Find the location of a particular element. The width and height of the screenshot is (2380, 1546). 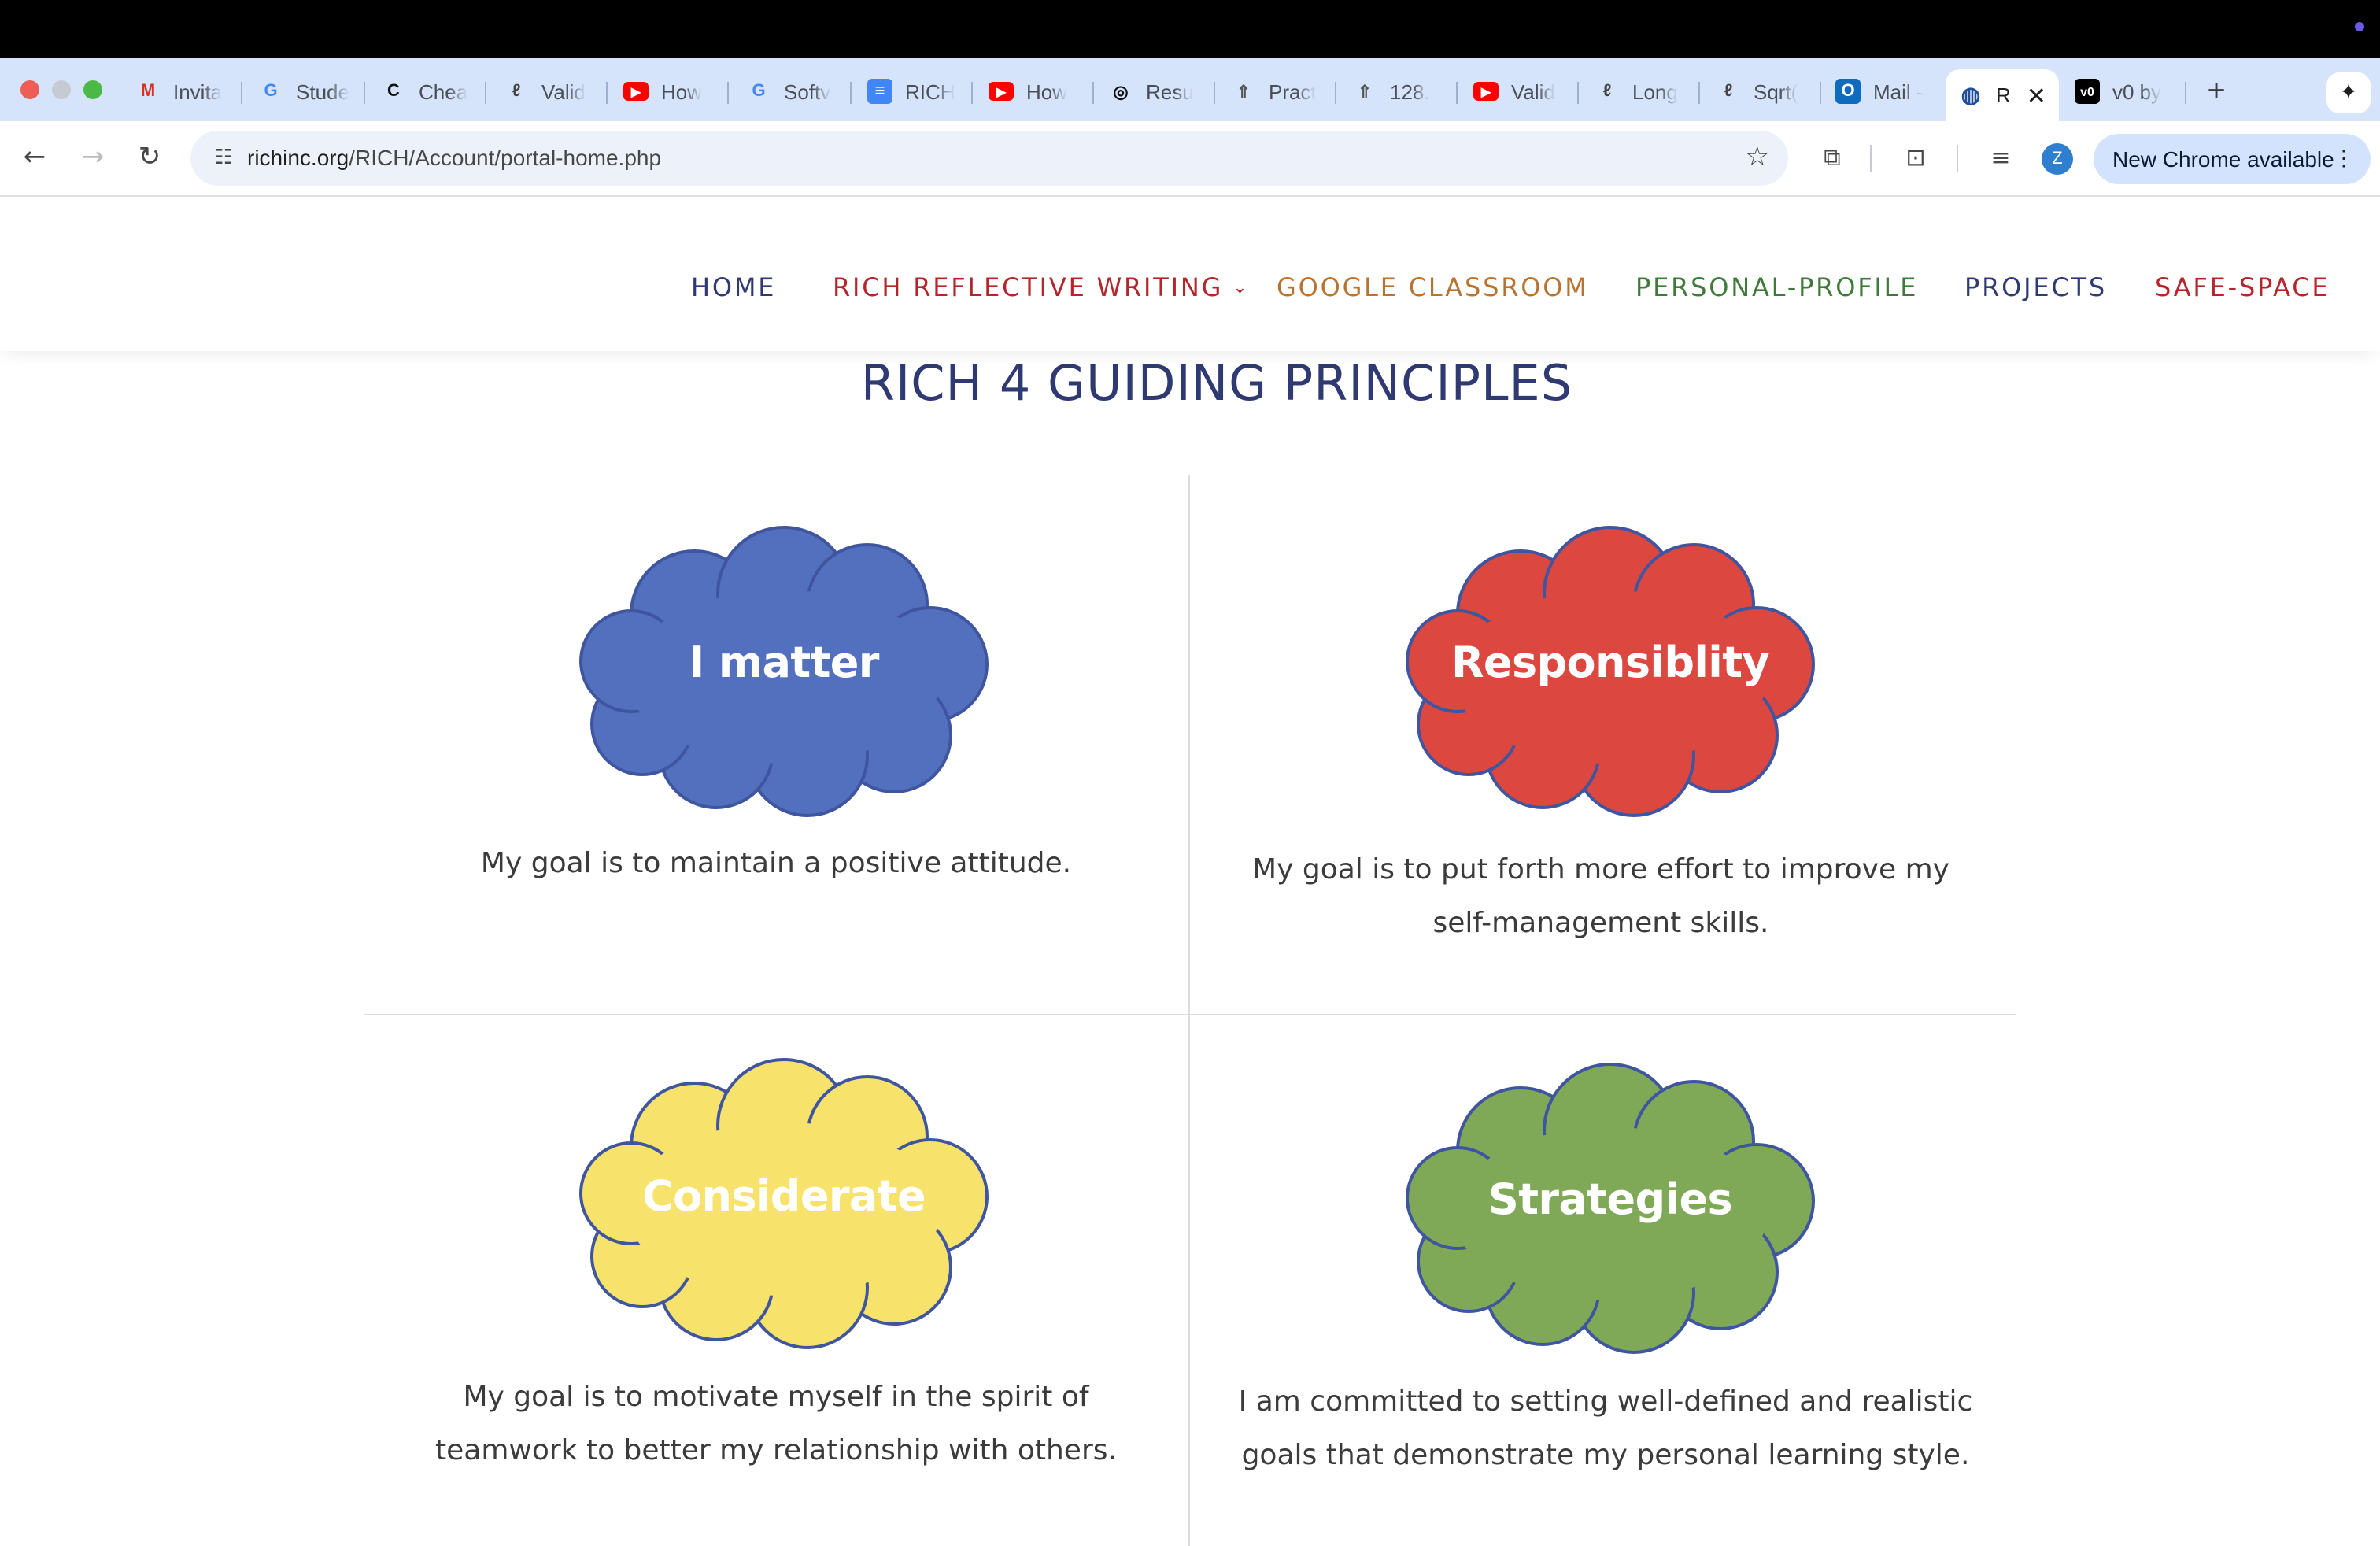

principle-title: I matter is located at coordinates (784, 663).